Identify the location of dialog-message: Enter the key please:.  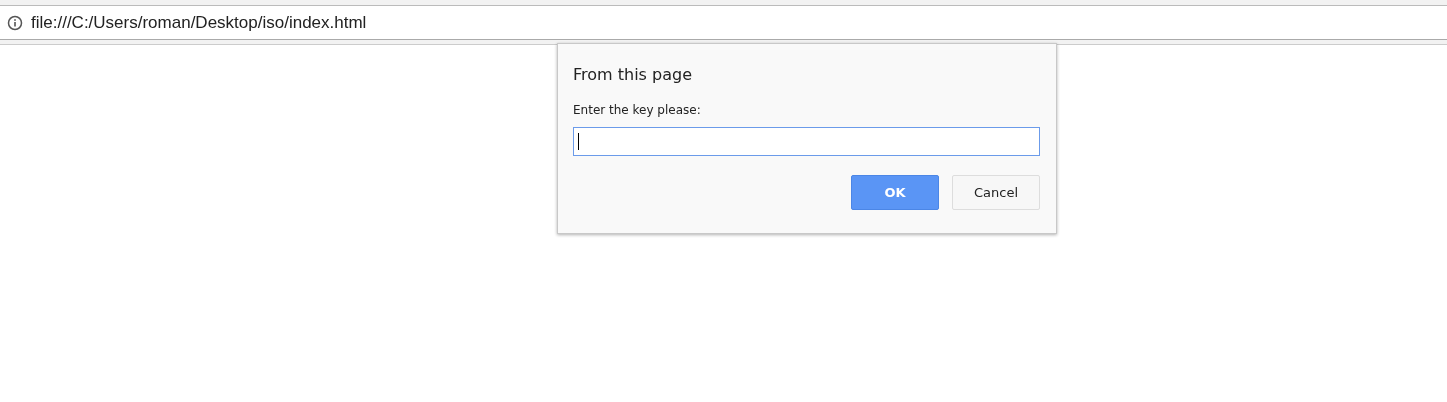
(637, 110).